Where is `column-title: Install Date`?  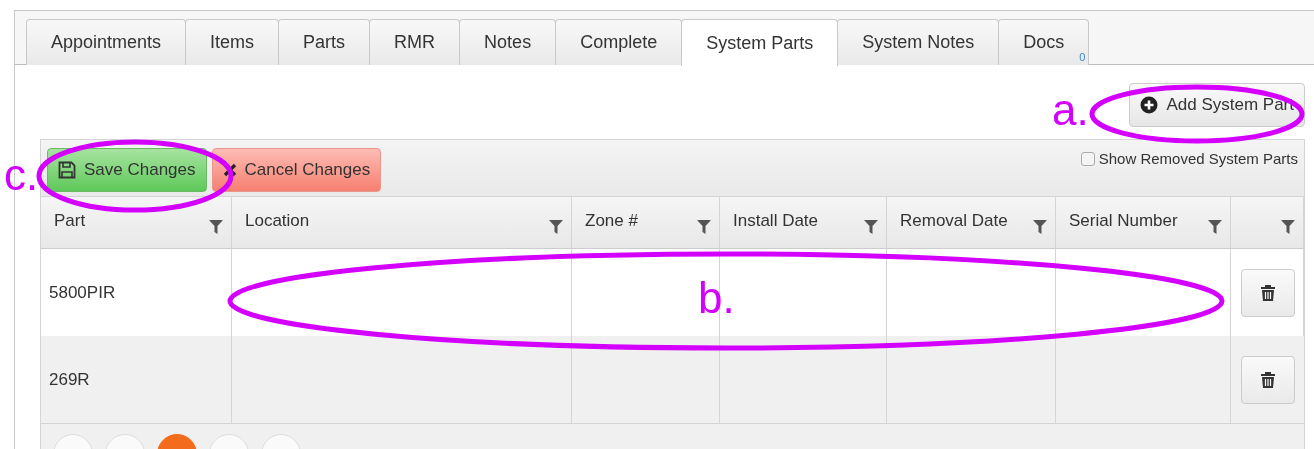 column-title: Install Date is located at coordinates (776, 220).